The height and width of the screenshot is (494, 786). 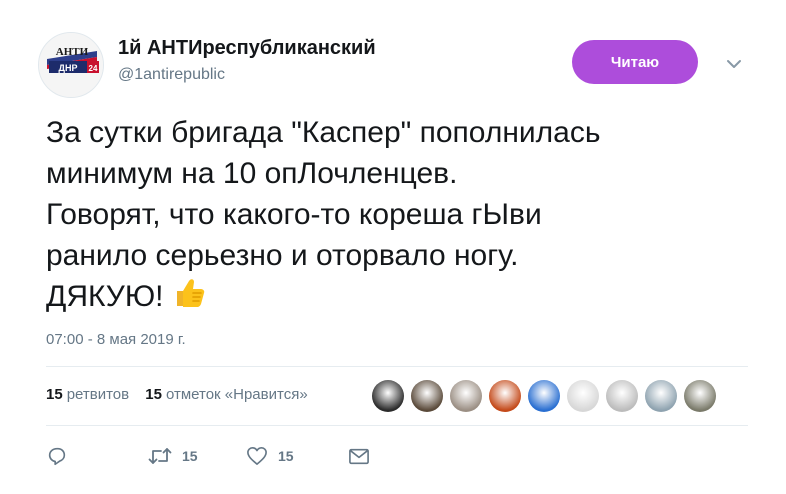 What do you see at coordinates (734, 64) in the screenshot?
I see `chevron-down-icon` at bounding box center [734, 64].